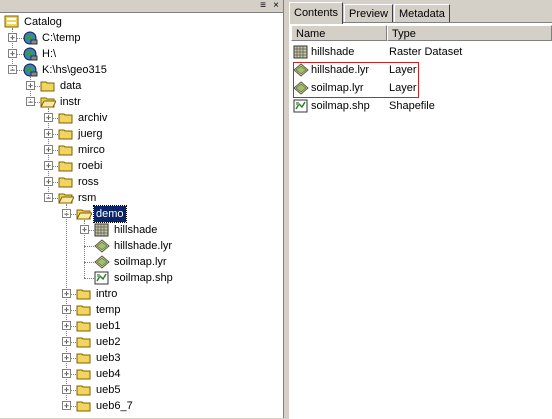  Describe the element at coordinates (469, 33) in the screenshot. I see `column-header-type: Type` at that location.